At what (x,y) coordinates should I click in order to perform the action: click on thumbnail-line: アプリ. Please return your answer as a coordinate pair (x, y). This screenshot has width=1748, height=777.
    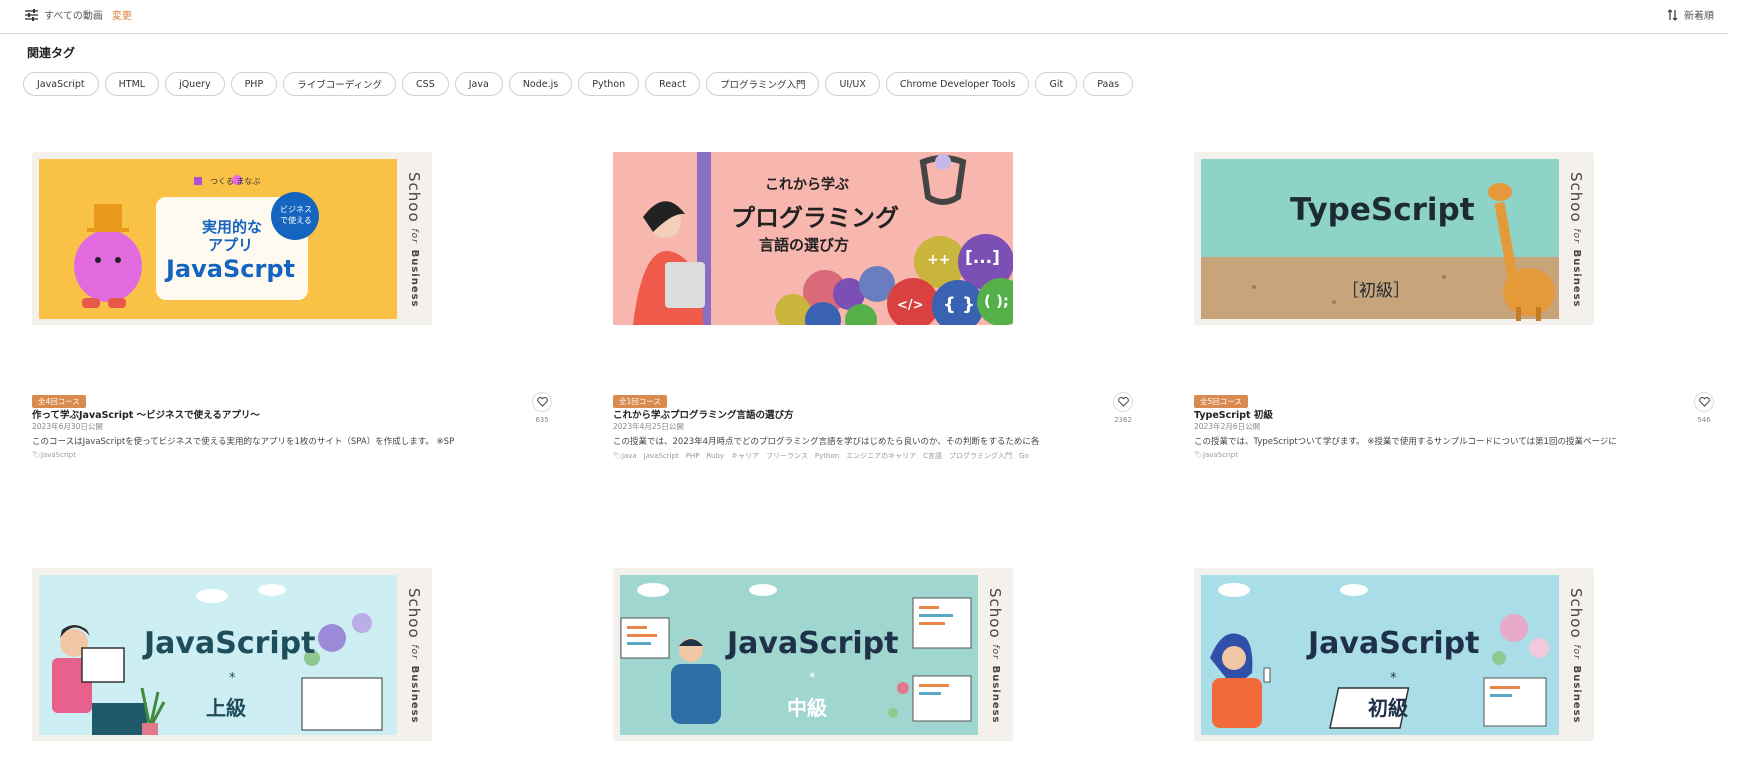
    Looking at the image, I should click on (231, 245).